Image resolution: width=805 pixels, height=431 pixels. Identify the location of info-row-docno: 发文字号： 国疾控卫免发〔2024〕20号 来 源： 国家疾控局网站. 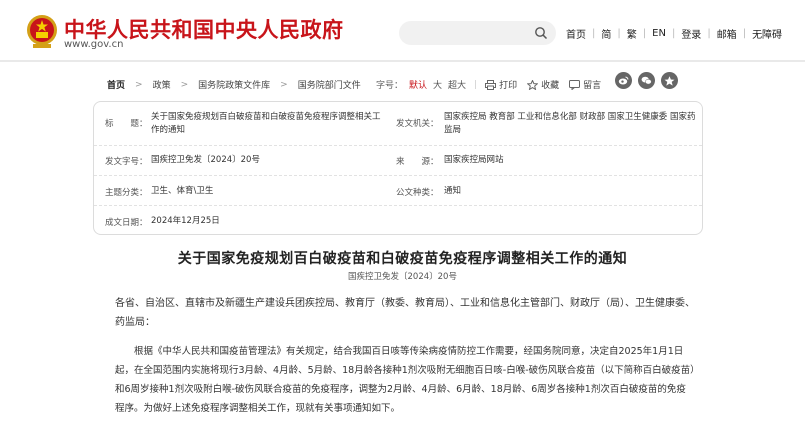
(398, 161).